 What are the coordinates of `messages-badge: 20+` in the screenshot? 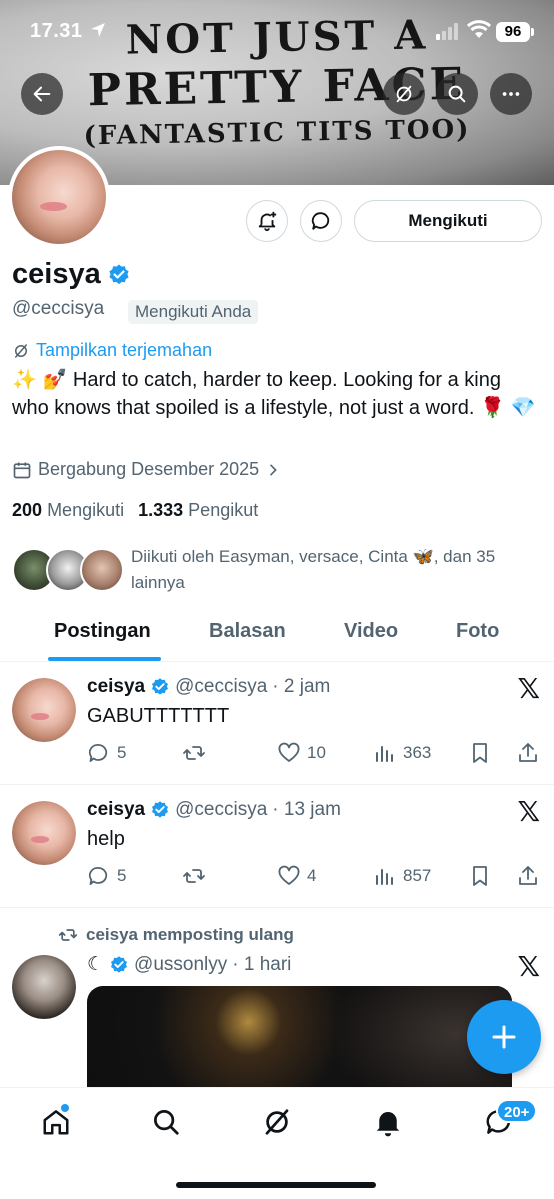 It's located at (517, 1111).